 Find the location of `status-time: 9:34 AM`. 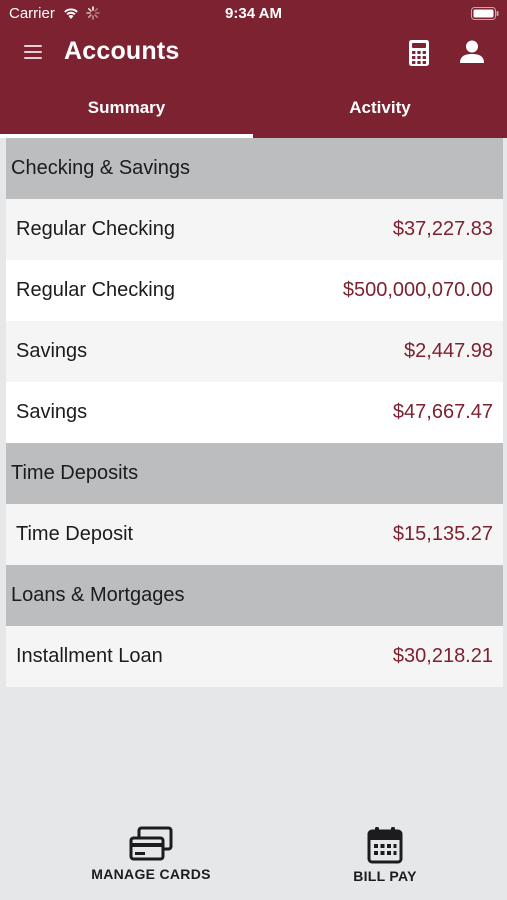

status-time: 9:34 AM is located at coordinates (253, 13).